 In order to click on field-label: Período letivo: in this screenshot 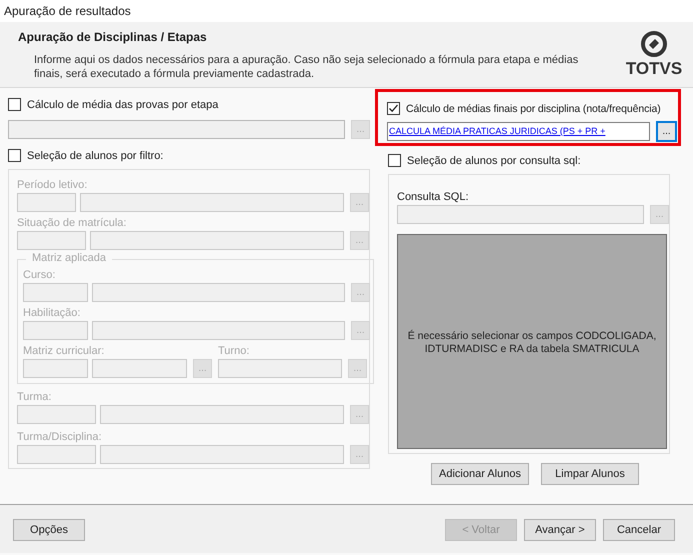, I will do `click(52, 185)`.